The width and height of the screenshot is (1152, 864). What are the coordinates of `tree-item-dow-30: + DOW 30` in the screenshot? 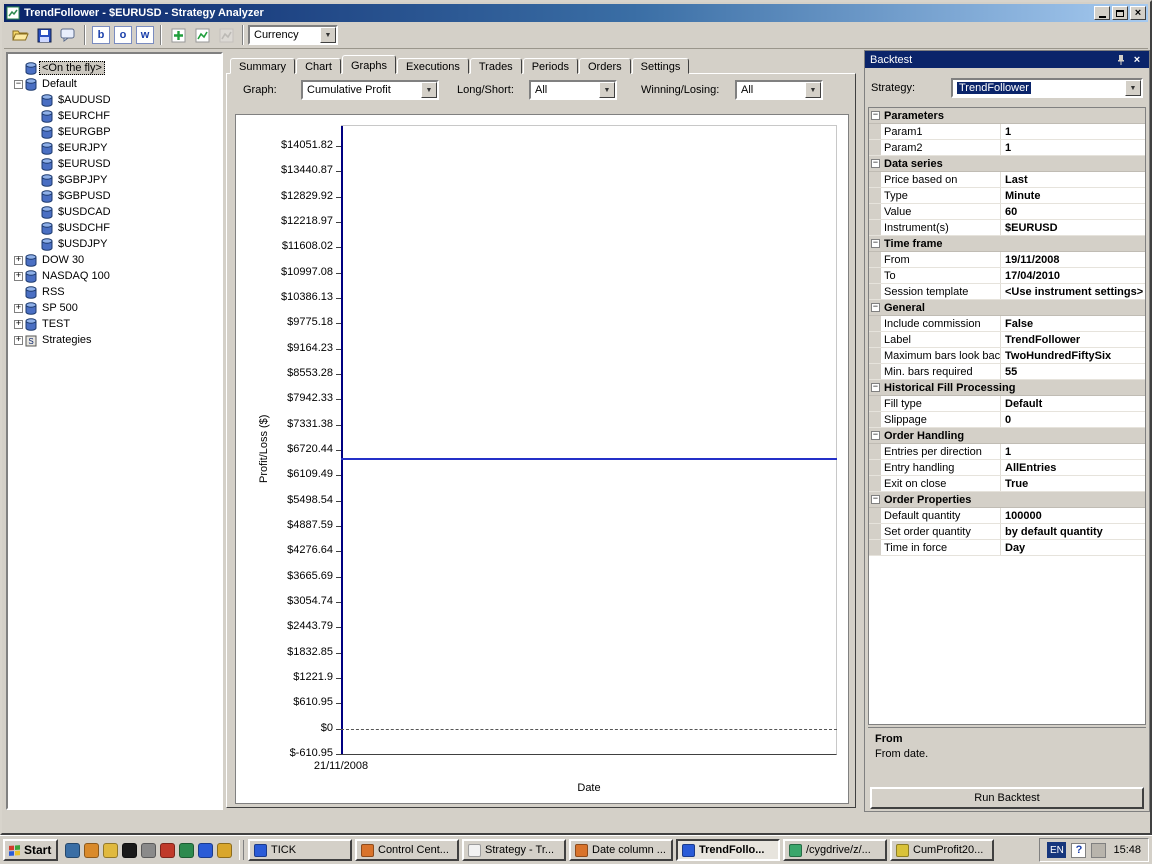 It's located at (114, 260).